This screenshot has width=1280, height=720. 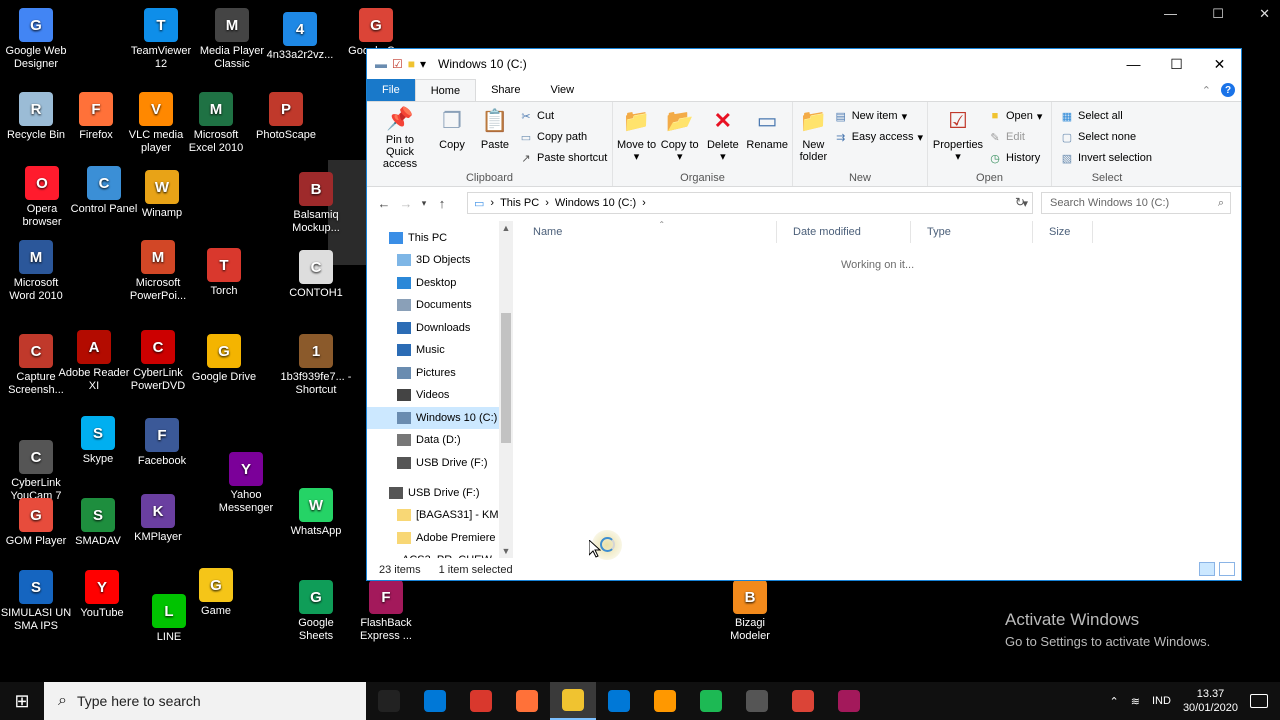 I want to click on desktop-icon: M Microsoft Word 2010, so click(x=36, y=271).